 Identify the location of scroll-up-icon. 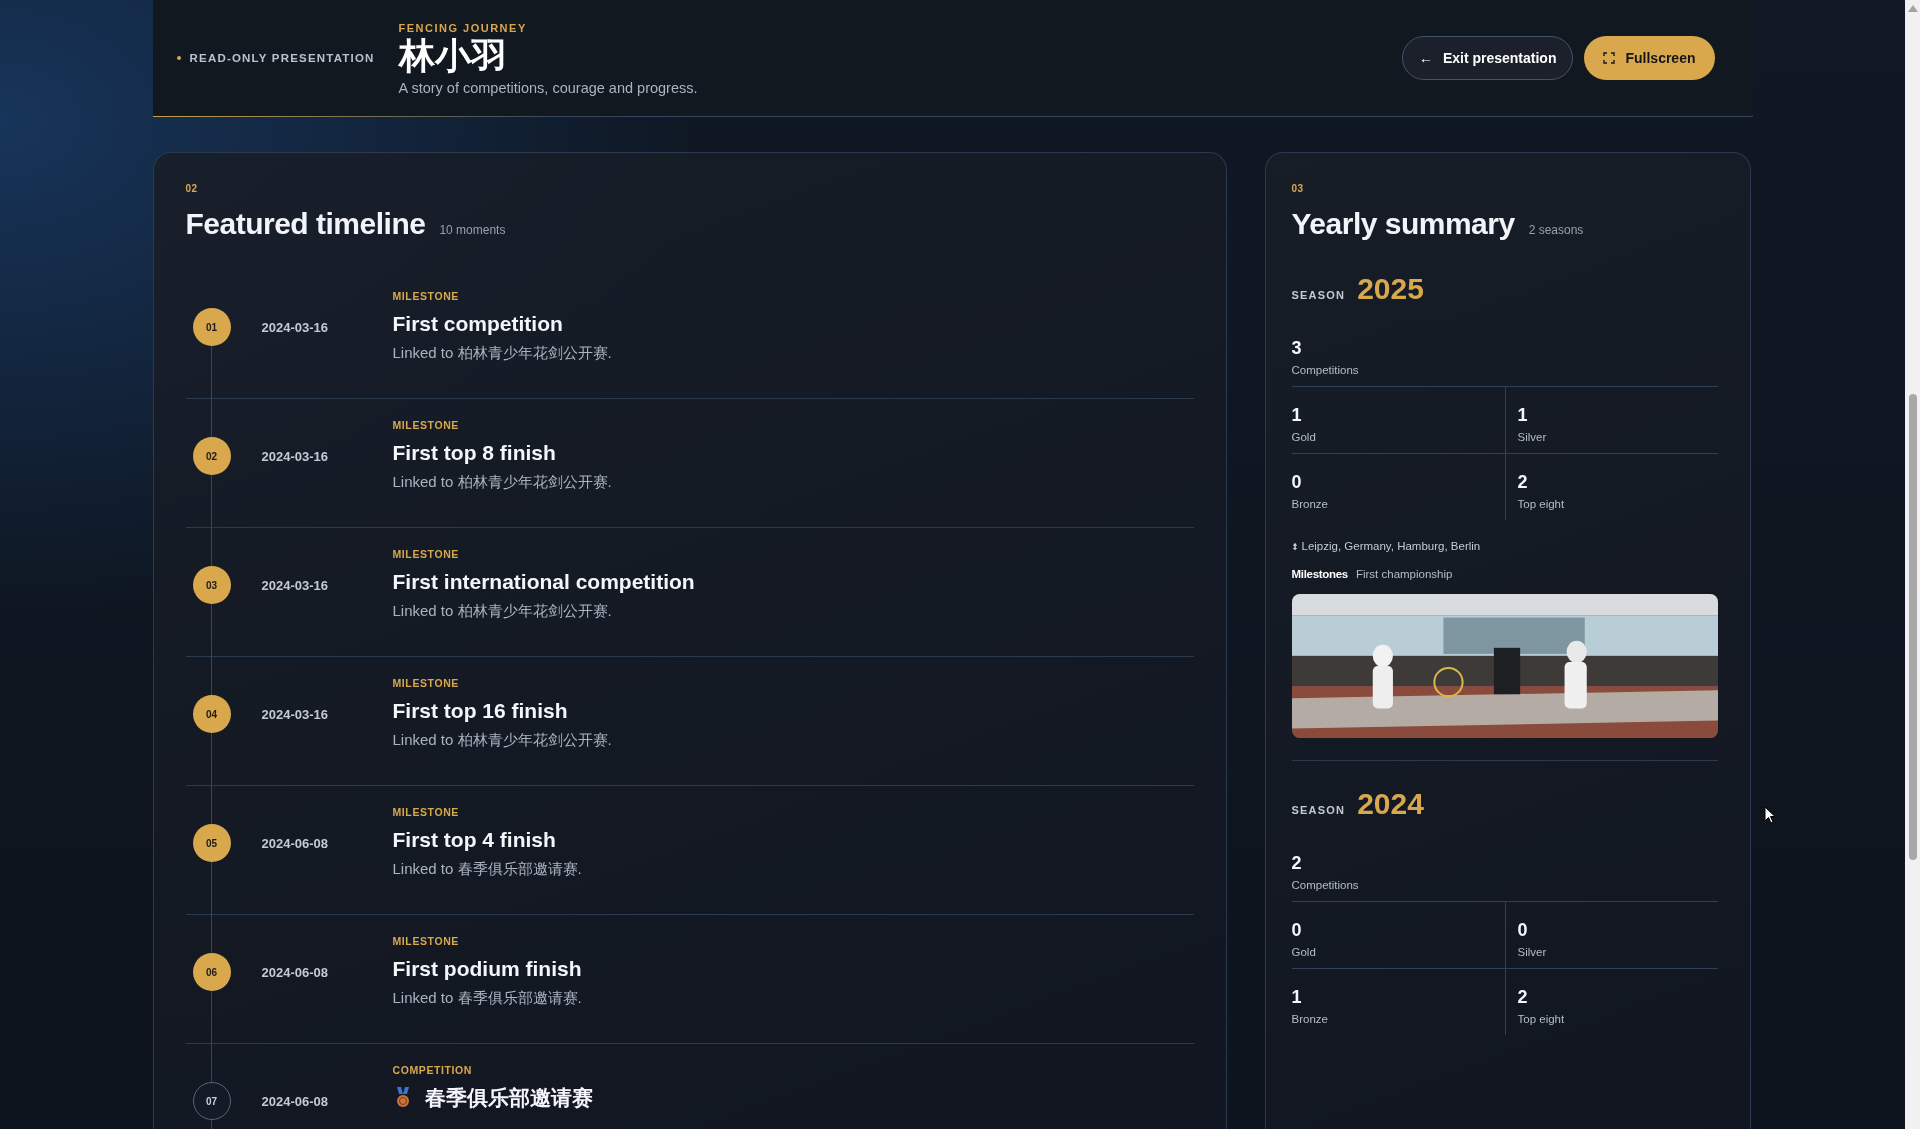
(1912, 8).